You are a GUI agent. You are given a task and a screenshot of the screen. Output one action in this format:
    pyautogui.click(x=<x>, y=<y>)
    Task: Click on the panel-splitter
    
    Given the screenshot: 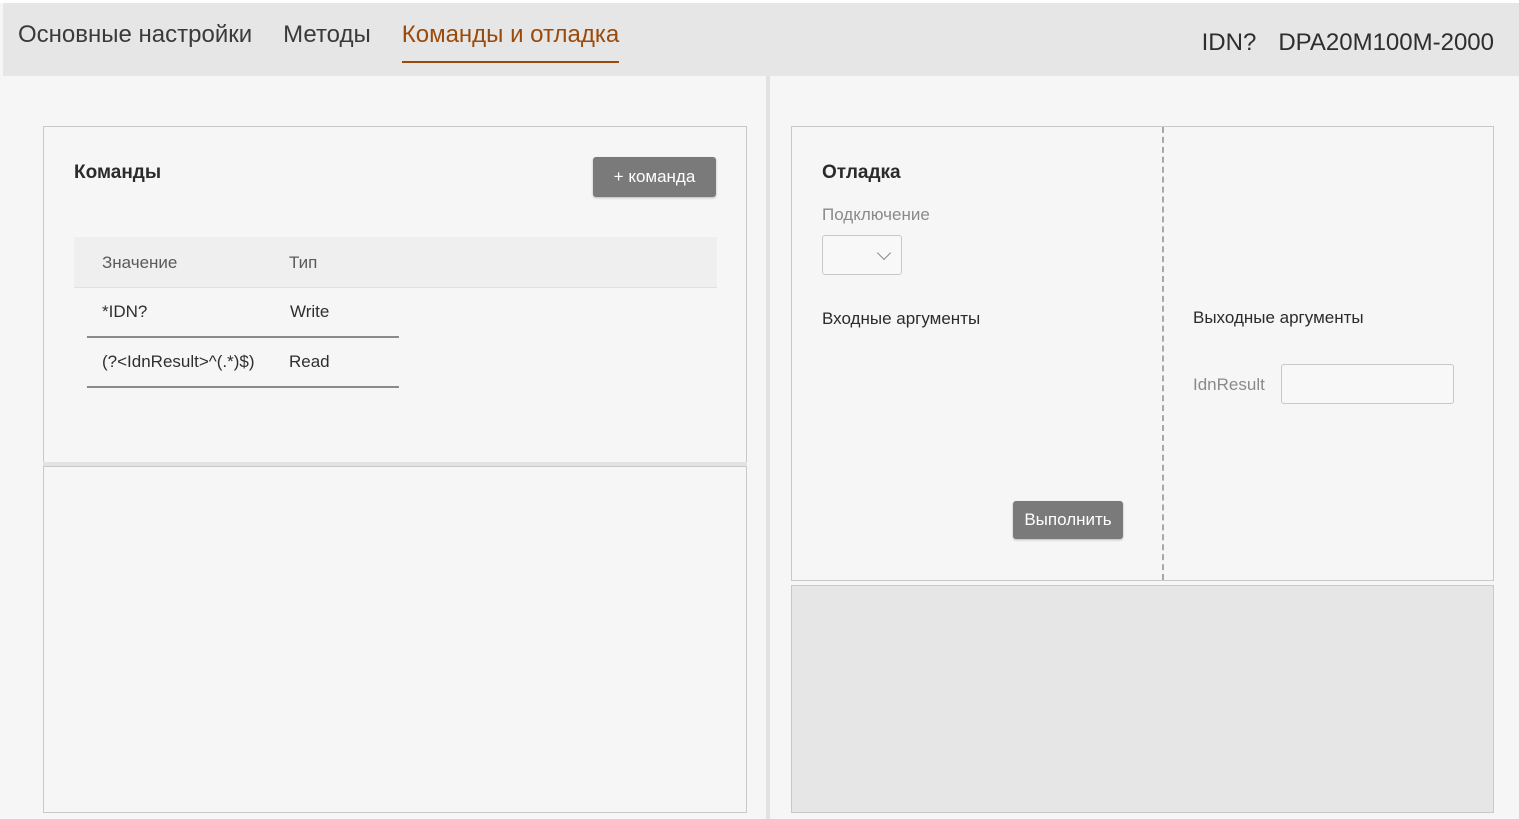 What is the action you would take?
    pyautogui.click(x=768, y=447)
    